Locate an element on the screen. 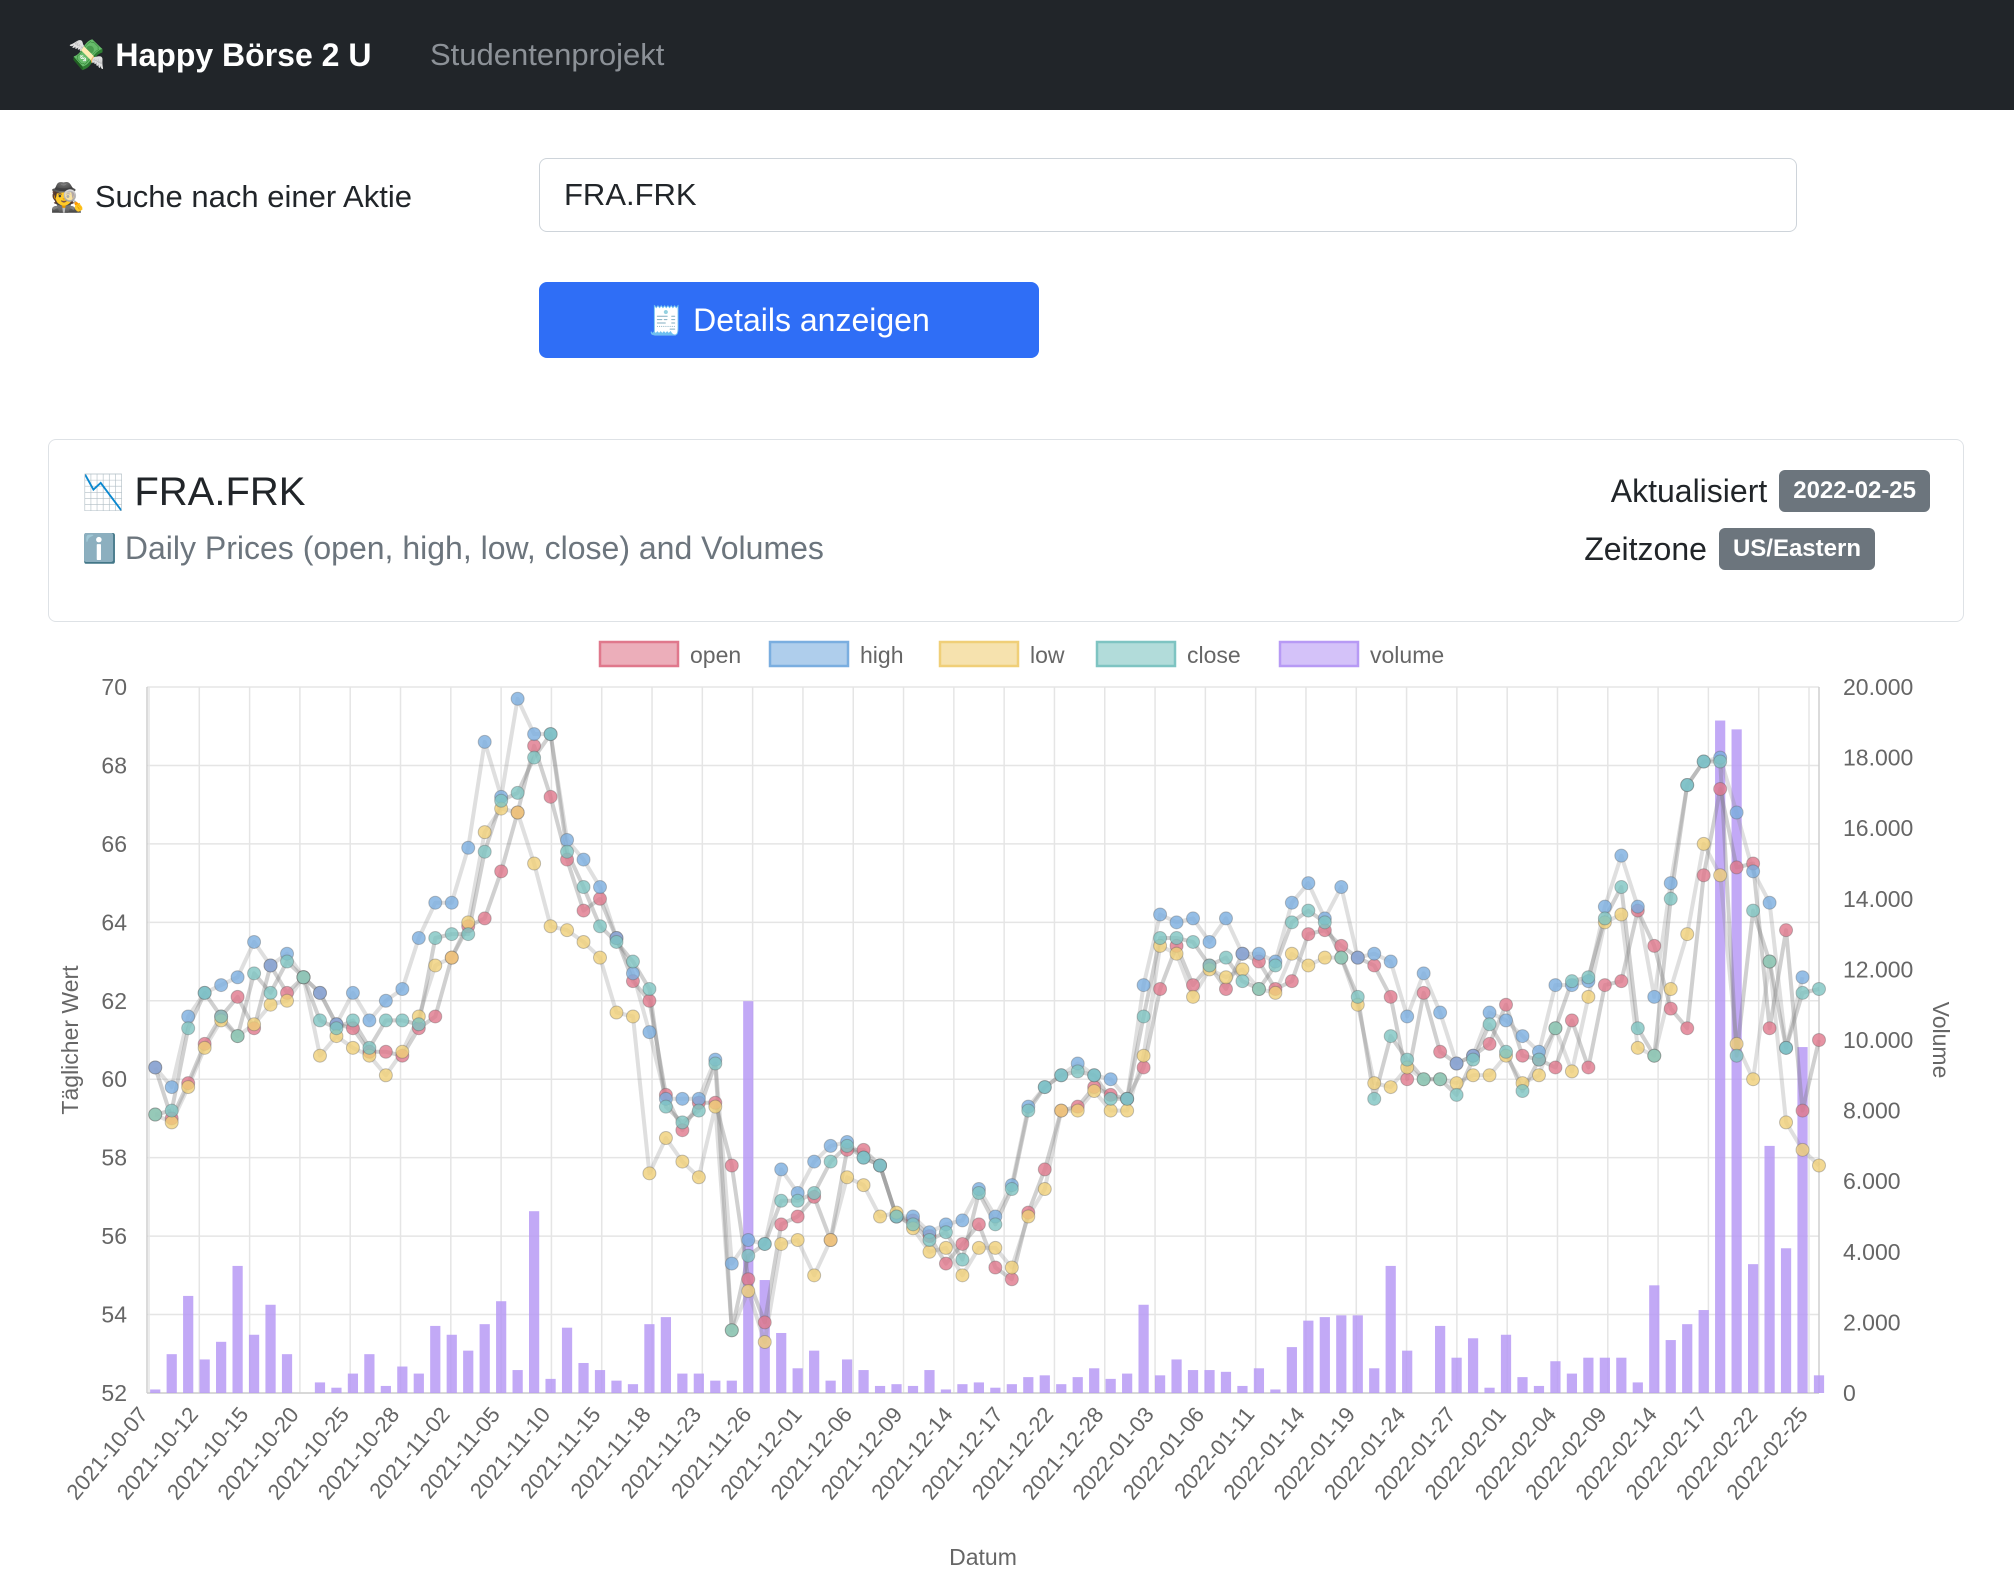  legend-swatch-high is located at coordinates (809, 654).